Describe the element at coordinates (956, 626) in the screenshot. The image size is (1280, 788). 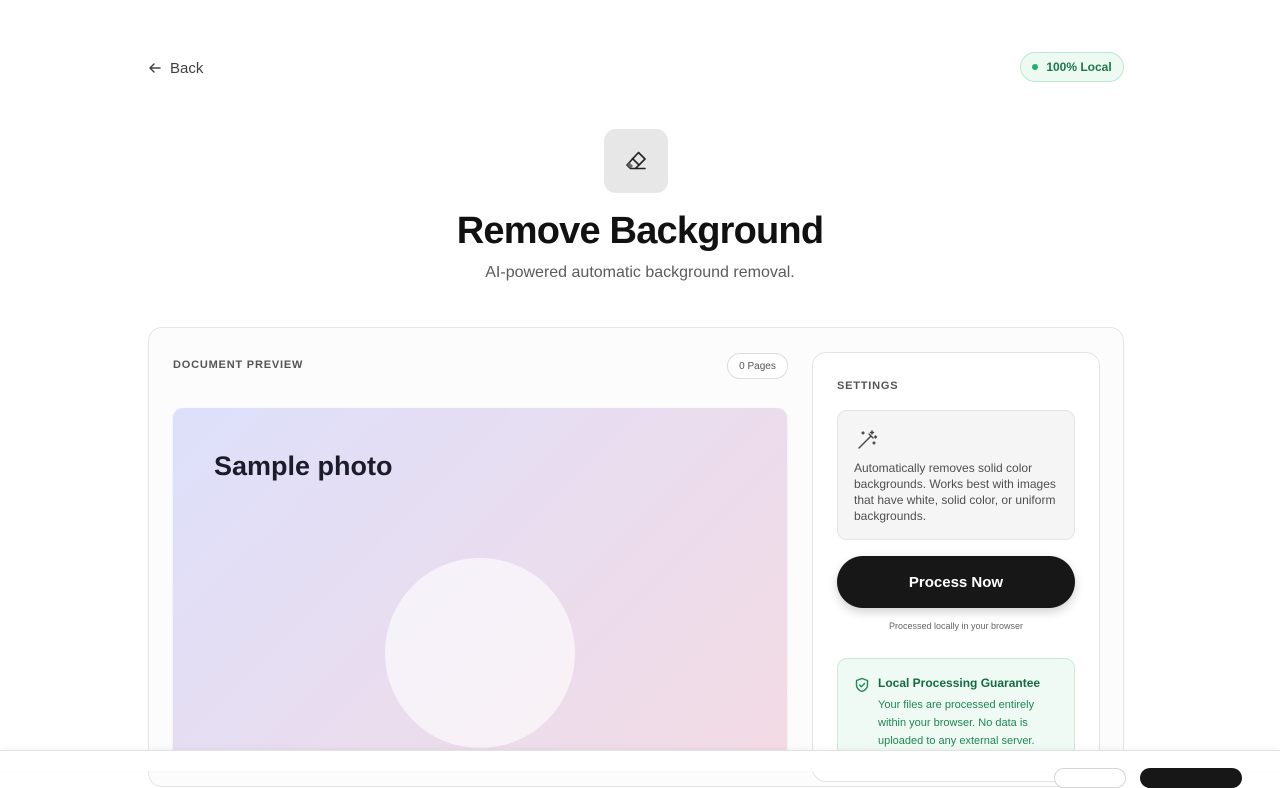
I see `process-note: Processed locally in your browser` at that location.